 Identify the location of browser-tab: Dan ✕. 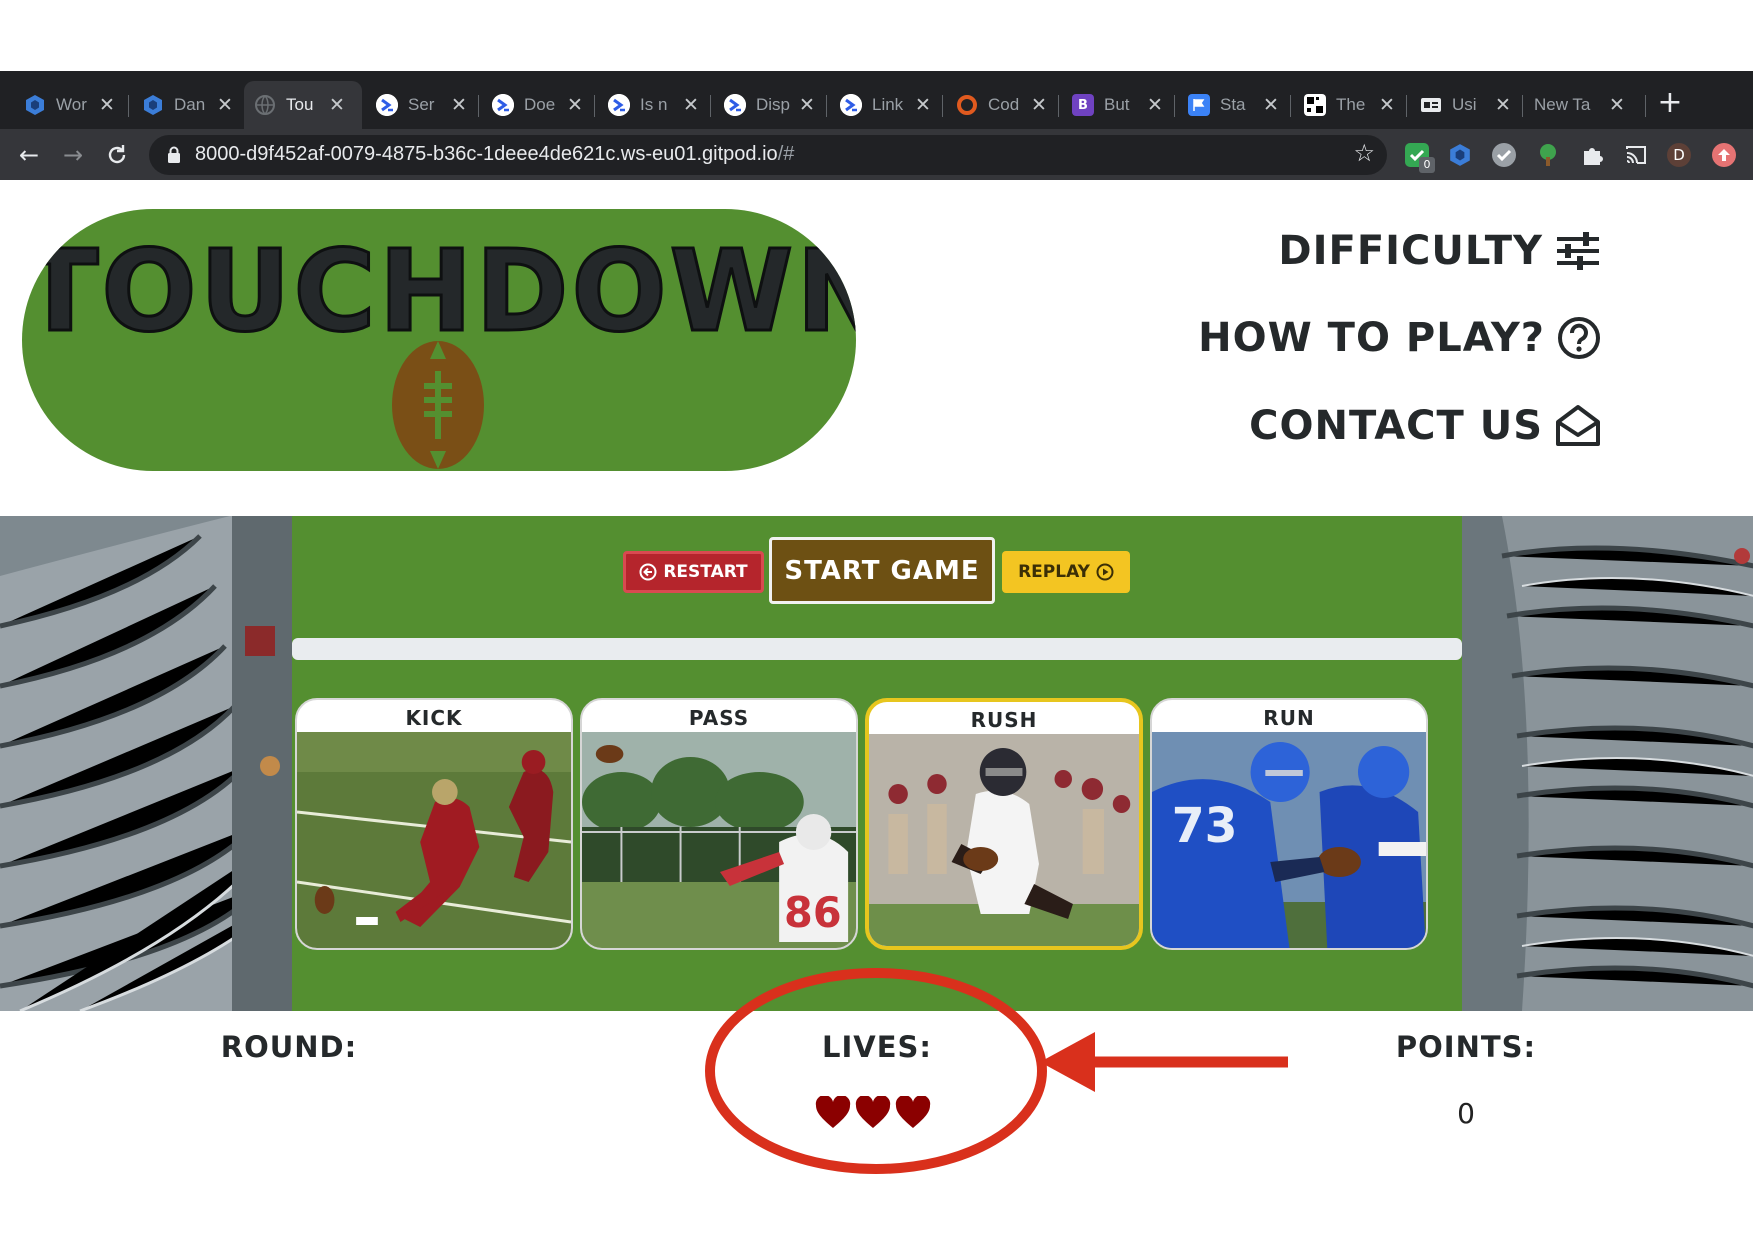
(188, 105).